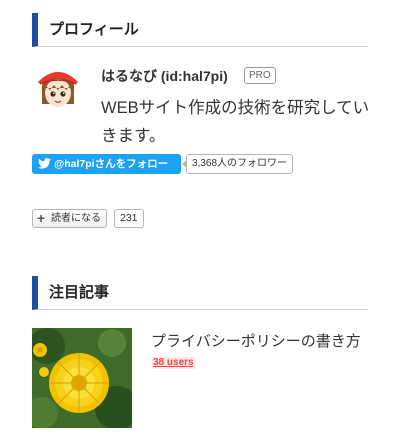 This screenshot has width=409, height=440. Describe the element at coordinates (111, 164) in the screenshot. I see `twitter-follow-label: @hal7piさんをフォロー` at that location.